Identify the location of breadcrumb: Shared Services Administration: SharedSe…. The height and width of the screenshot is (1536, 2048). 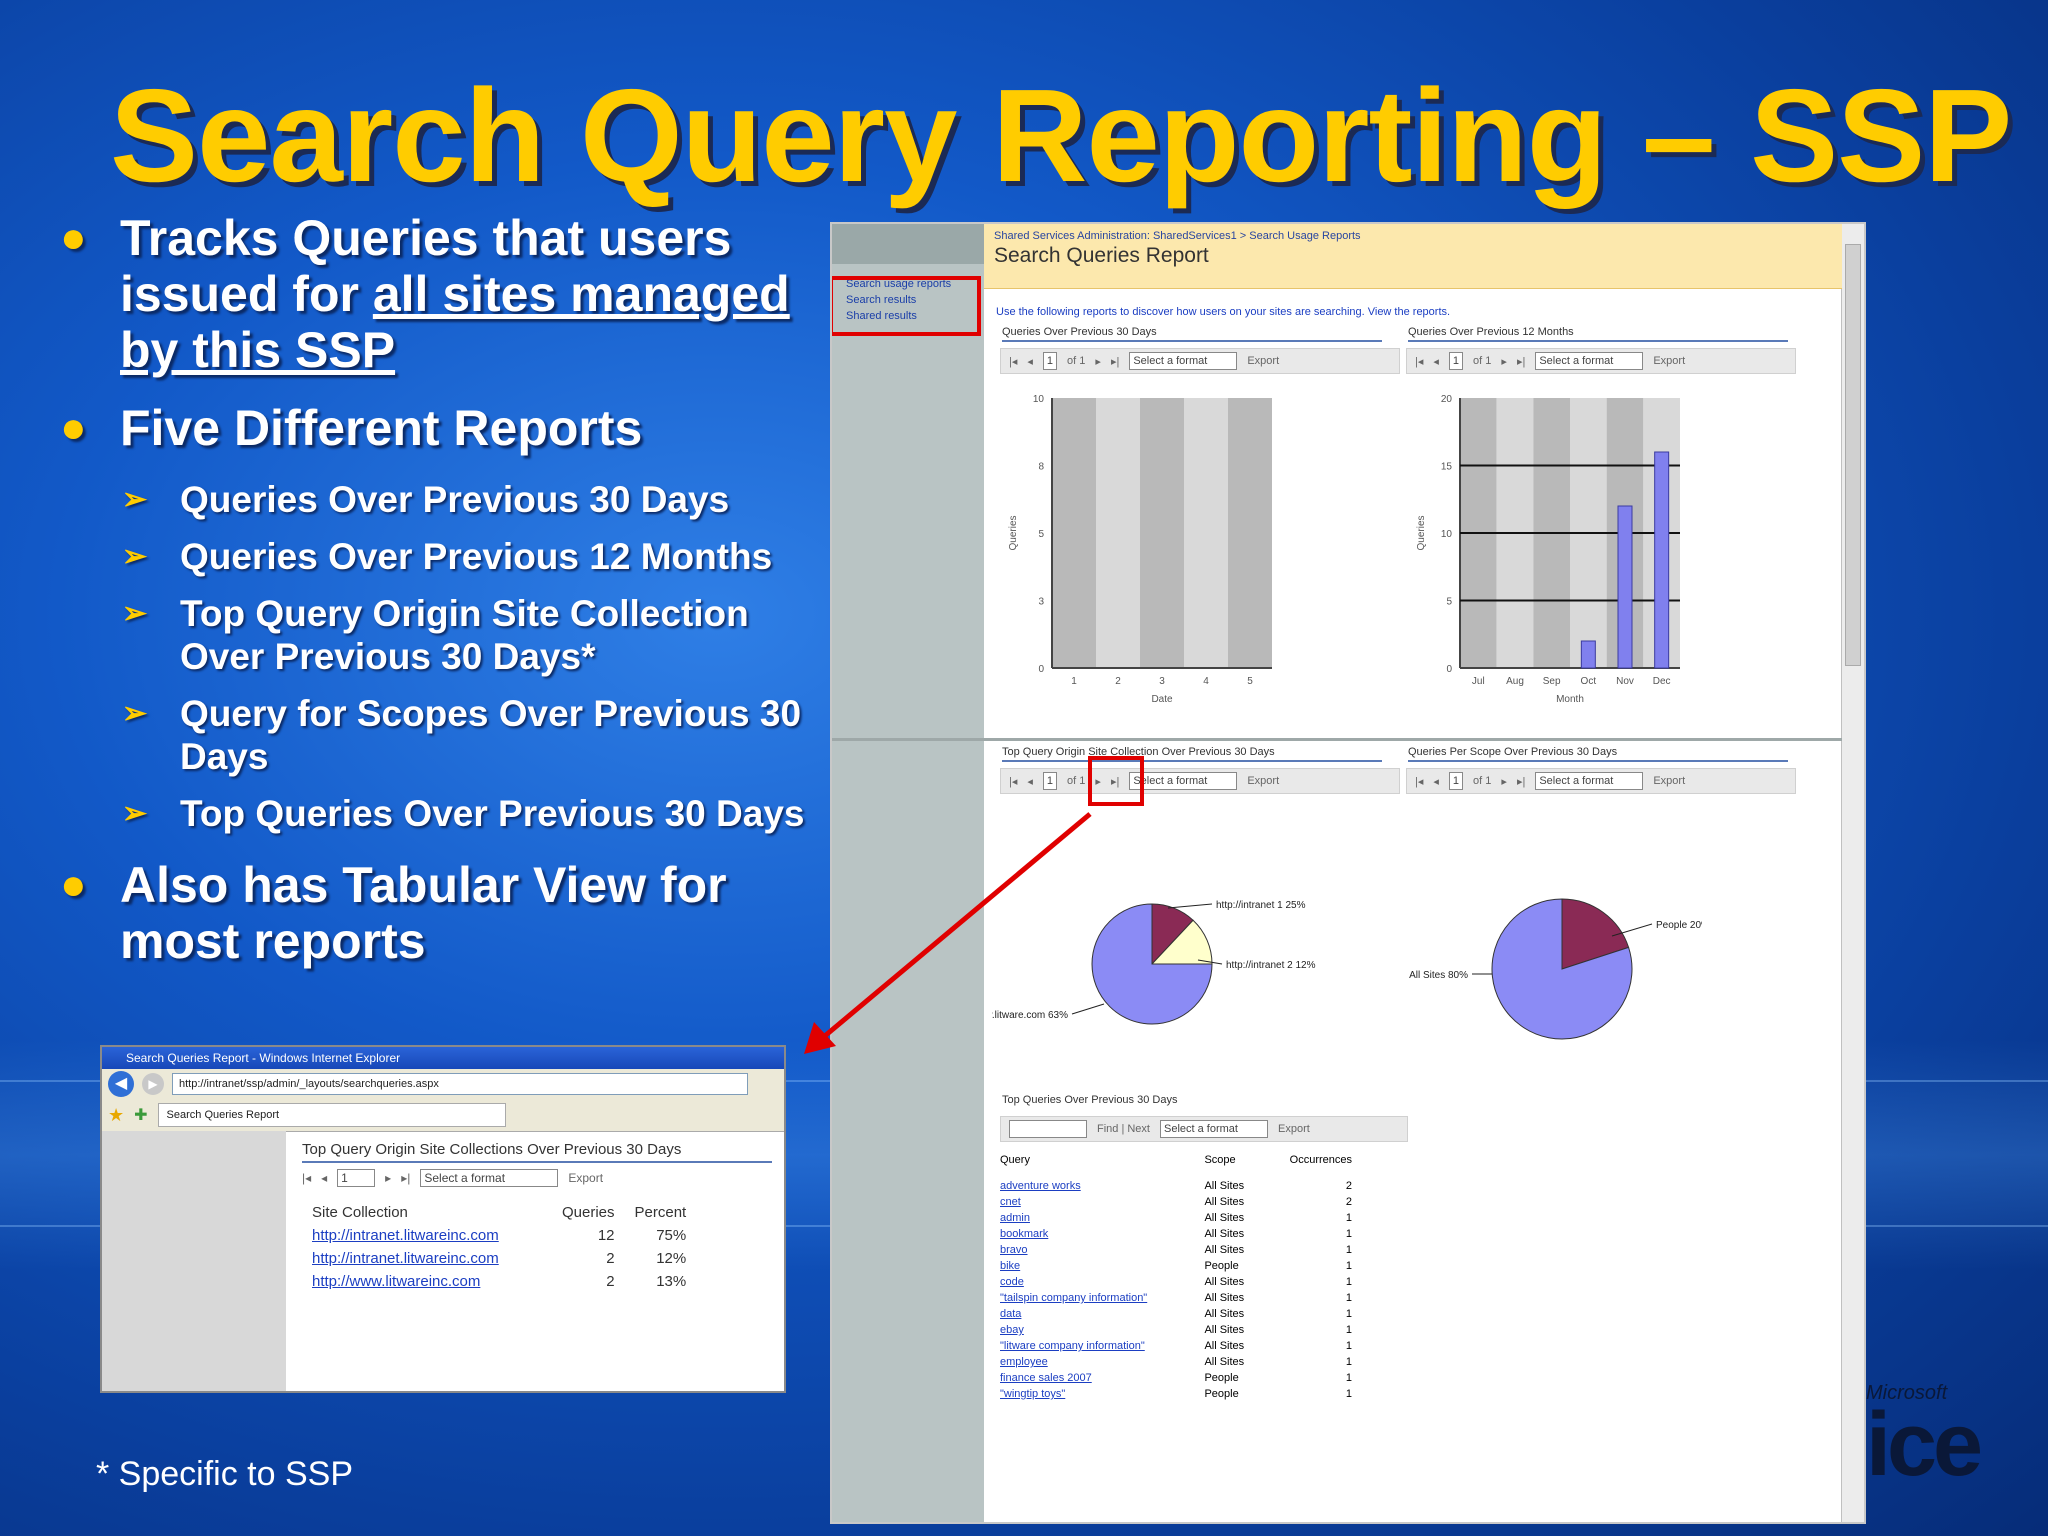
(1413, 233).